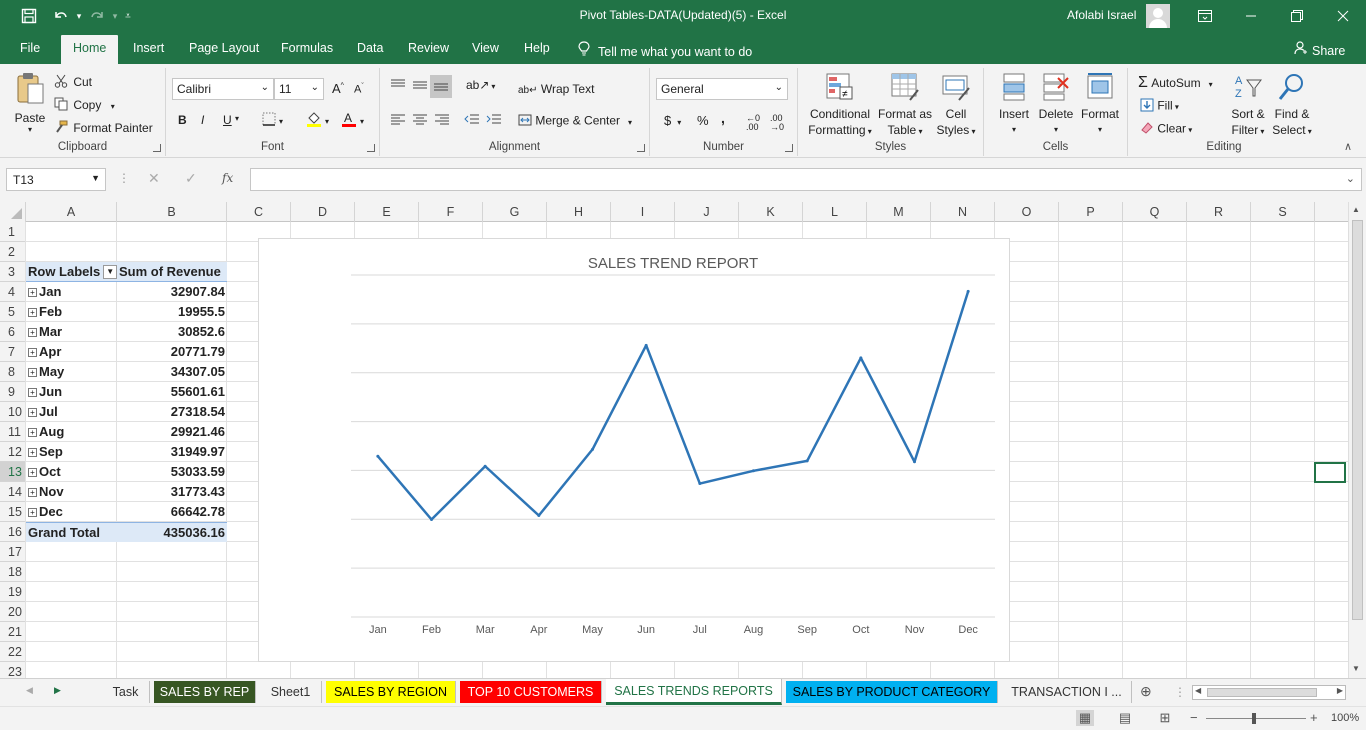  What do you see at coordinates (1205, 16) in the screenshot?
I see `ribbon-display-options-icon` at bounding box center [1205, 16].